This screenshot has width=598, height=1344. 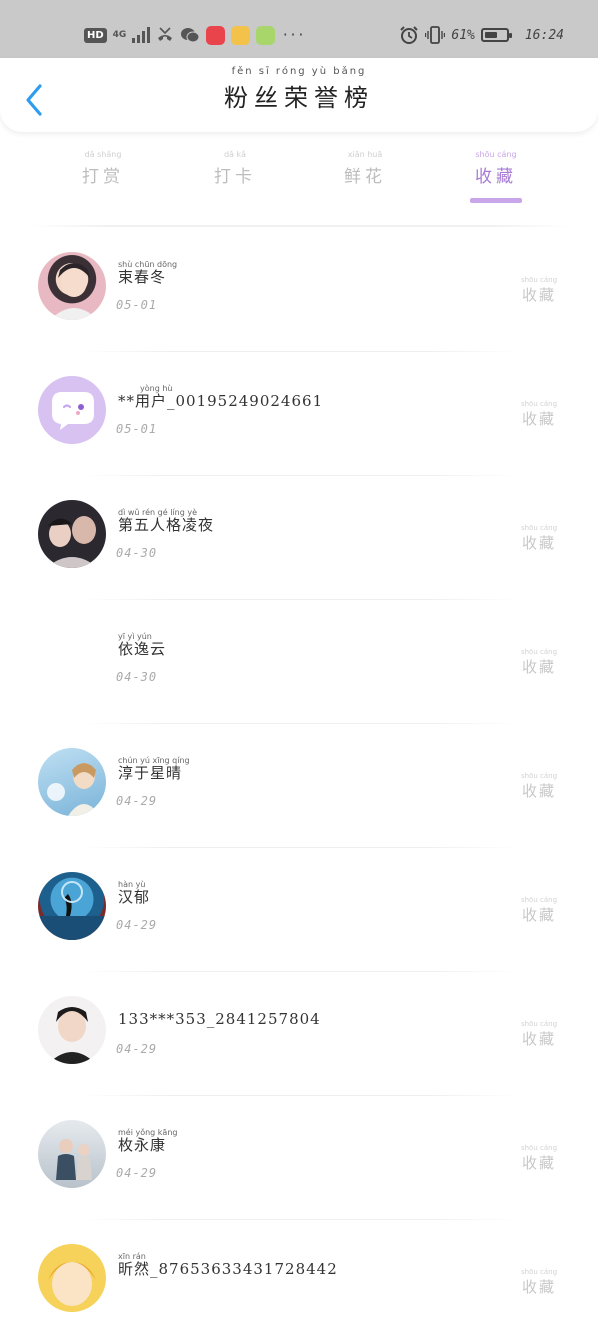 What do you see at coordinates (119, 34) in the screenshot?
I see `network-type: 4G` at bounding box center [119, 34].